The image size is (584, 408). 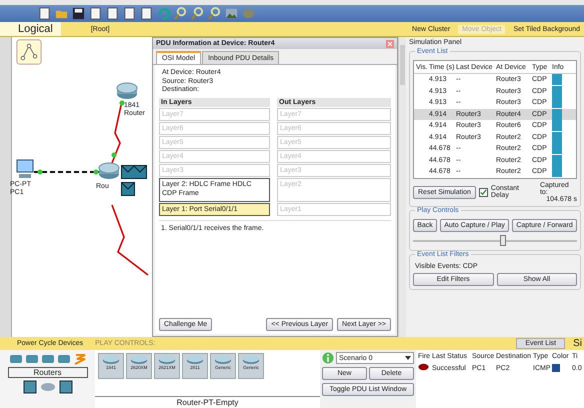 I want to click on logical-tab: Logical, so click(x=30, y=29).